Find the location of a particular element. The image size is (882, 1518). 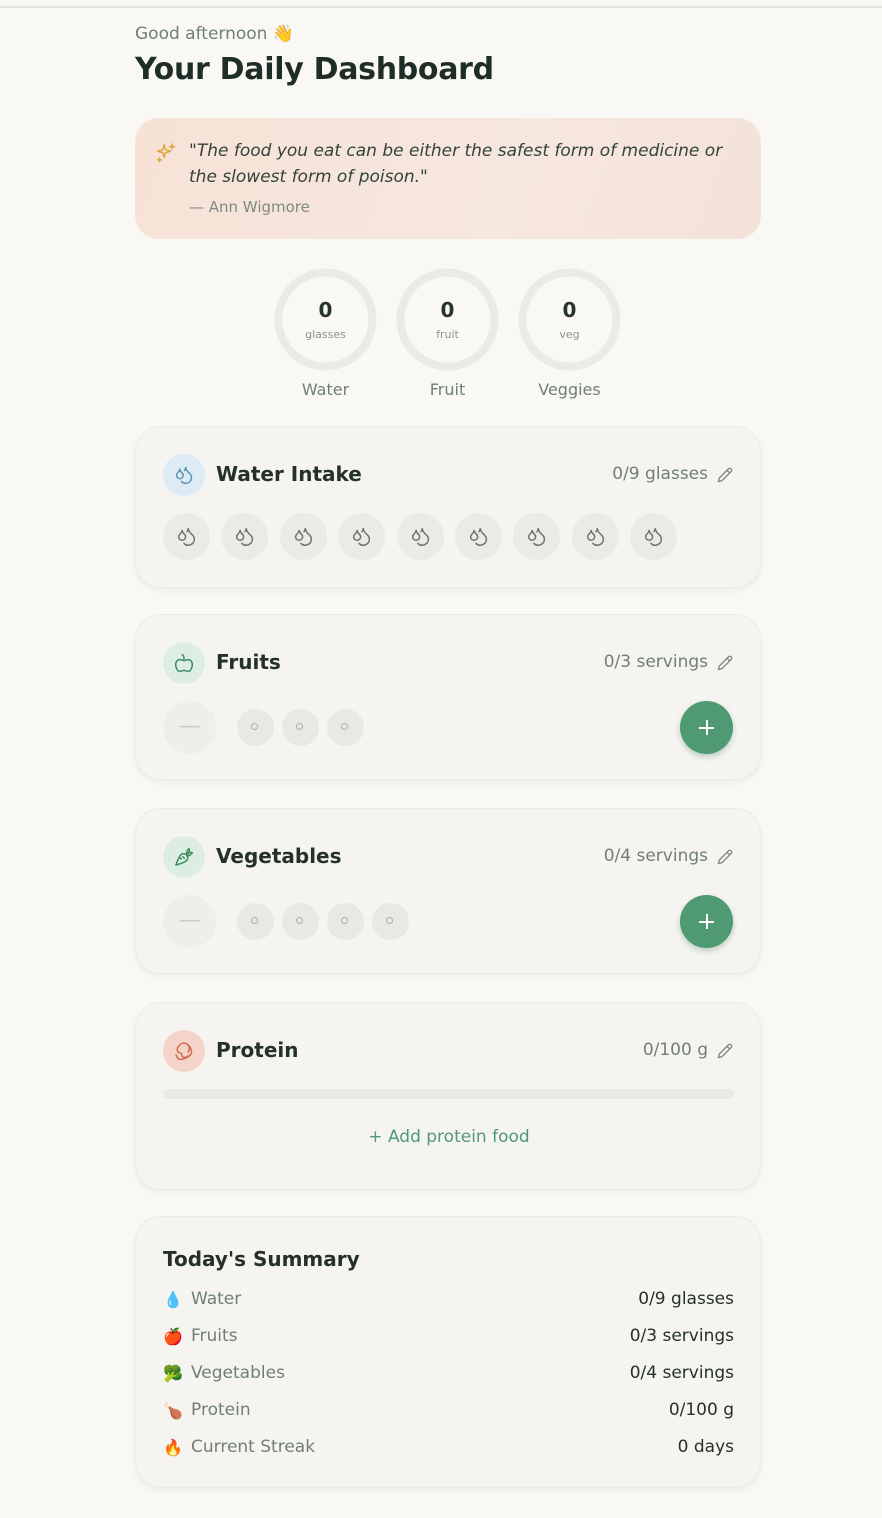

summary-row-value: 0/3 servings is located at coordinates (681, 1336).